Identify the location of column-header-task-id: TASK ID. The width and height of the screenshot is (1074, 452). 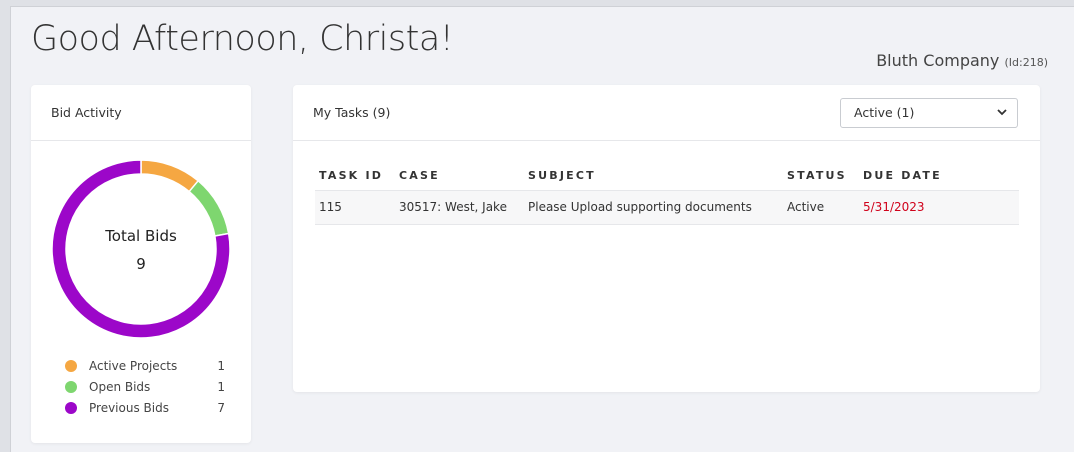
(355, 177).